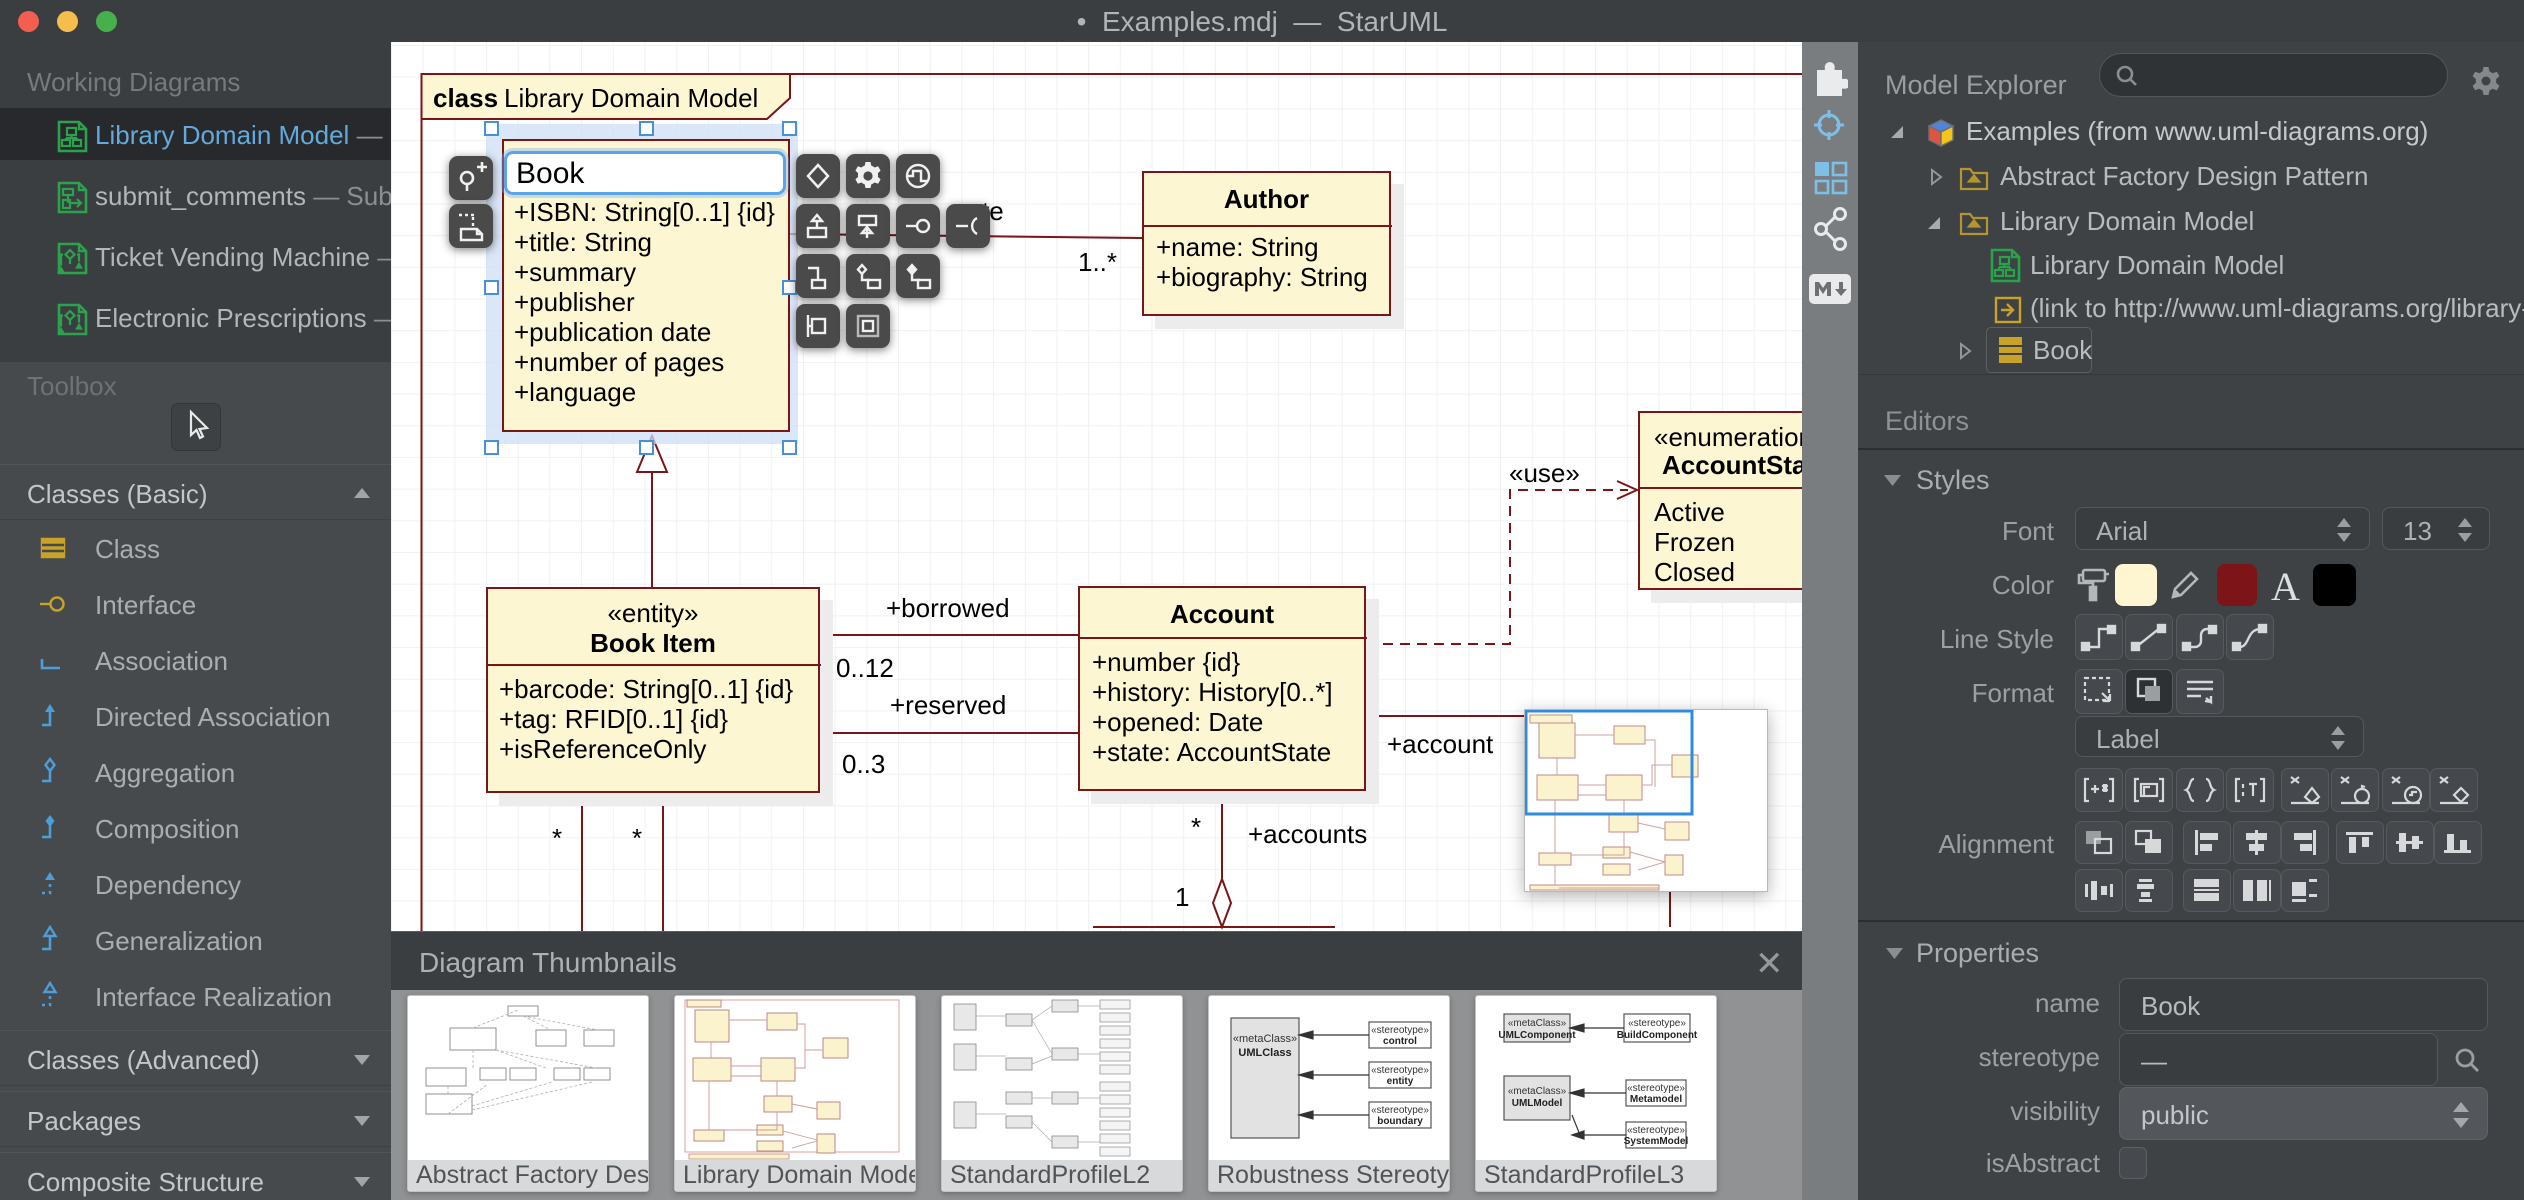  Describe the element at coordinates (1656, 1141) in the screenshot. I see `svg-text: SystemModel` at that location.